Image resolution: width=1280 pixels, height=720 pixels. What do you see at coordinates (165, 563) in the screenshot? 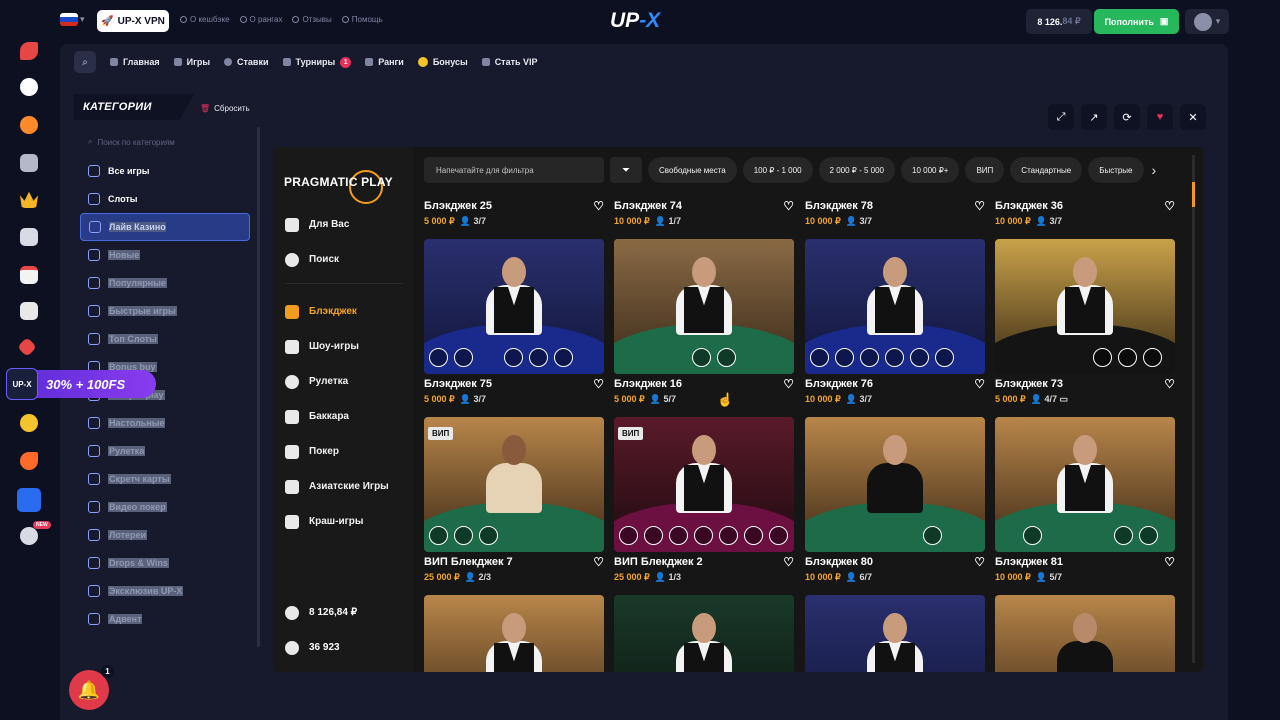
I see `category-item-drops-wins: Drops & Wins` at bounding box center [165, 563].